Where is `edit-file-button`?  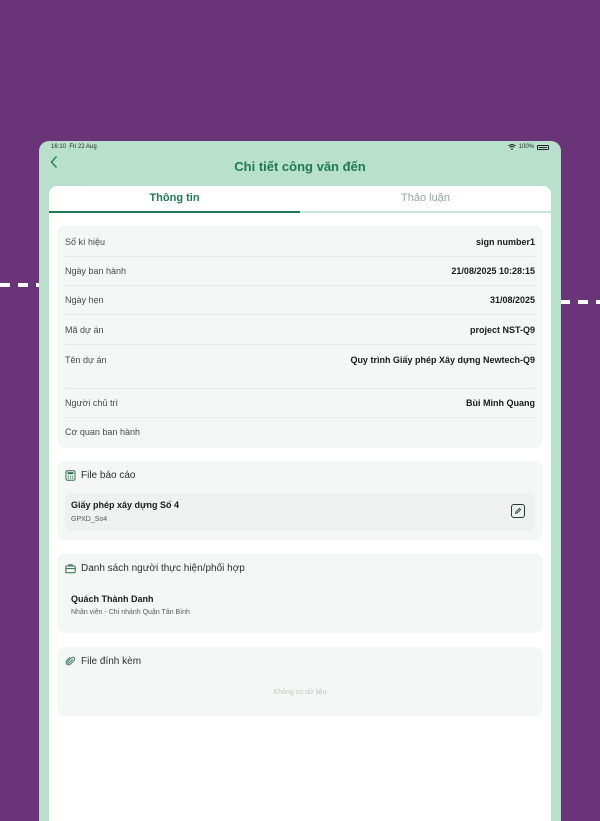
edit-file-button is located at coordinates (518, 511).